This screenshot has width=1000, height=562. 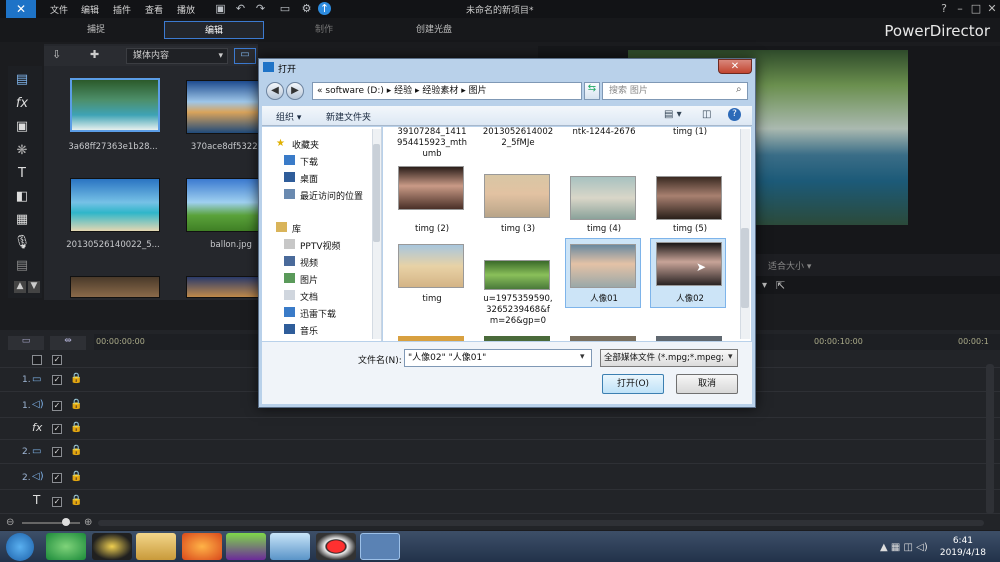 What do you see at coordinates (61, 56) in the screenshot?
I see `import-icon: ⇩` at bounding box center [61, 56].